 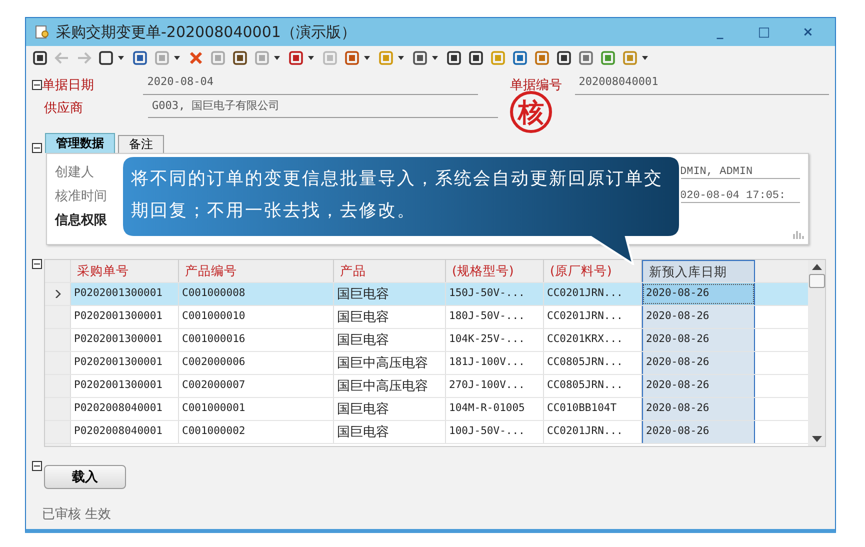 What do you see at coordinates (68, 85) in the screenshot?
I see `field-label: 单据日期` at bounding box center [68, 85].